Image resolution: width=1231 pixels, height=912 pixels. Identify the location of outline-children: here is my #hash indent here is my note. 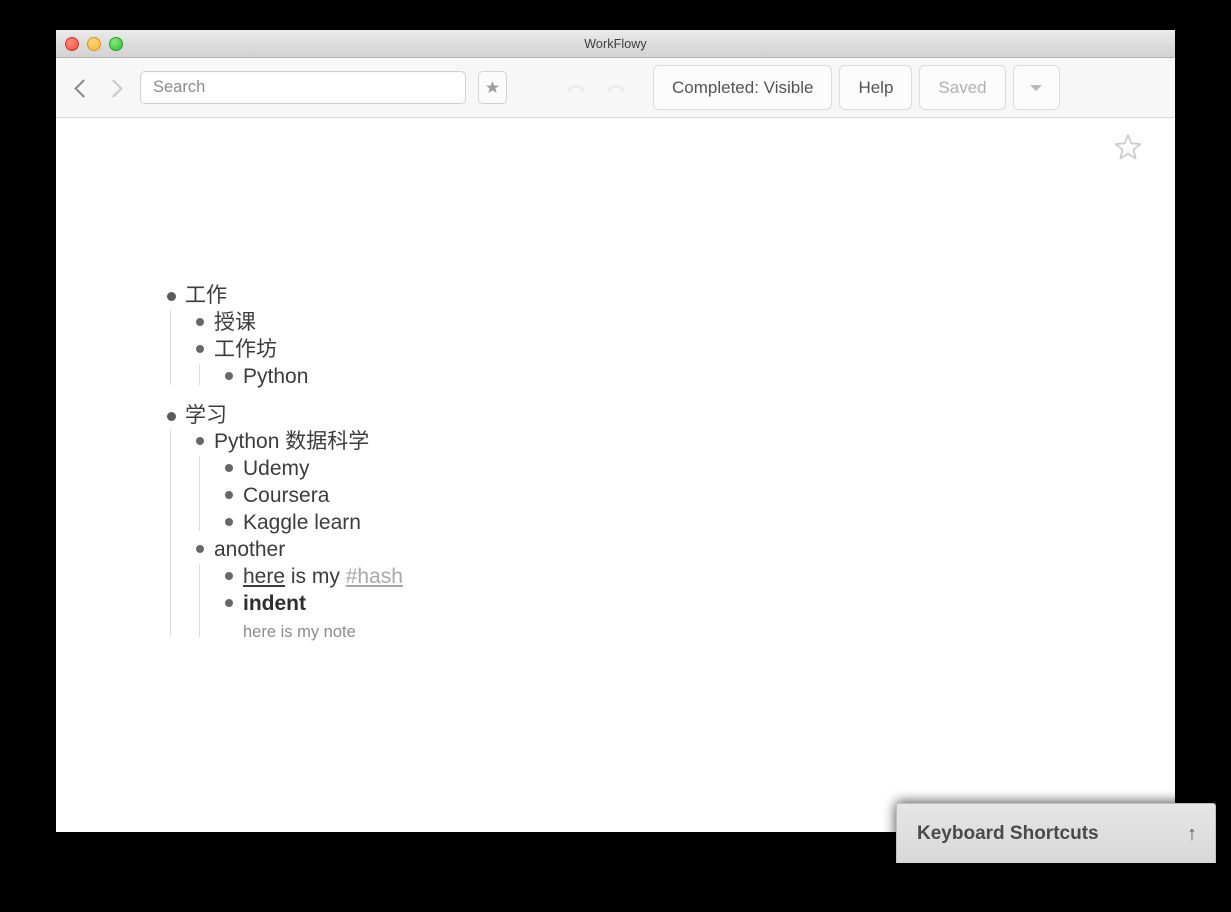
(680, 603).